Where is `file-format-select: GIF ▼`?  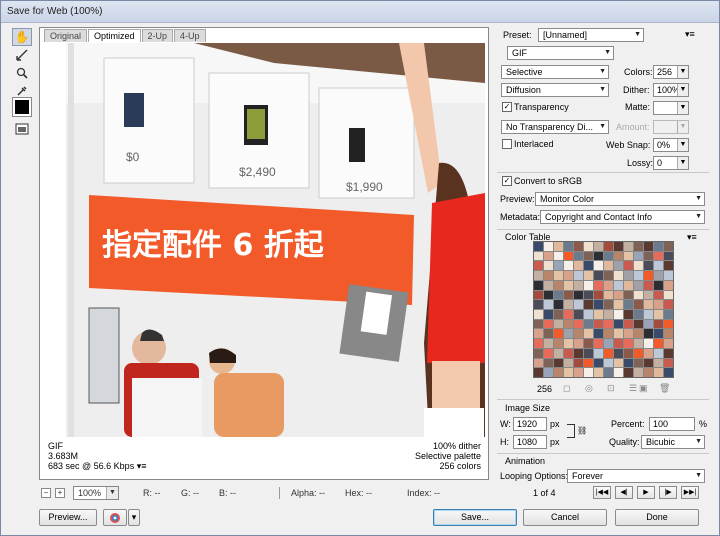 file-format-select: GIF ▼ is located at coordinates (560, 53).